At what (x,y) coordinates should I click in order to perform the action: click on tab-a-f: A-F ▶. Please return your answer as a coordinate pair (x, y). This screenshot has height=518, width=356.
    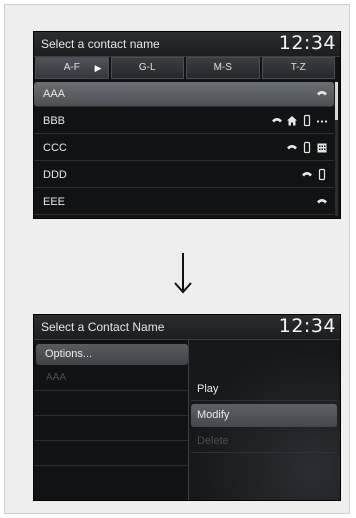
    Looking at the image, I should click on (72, 68).